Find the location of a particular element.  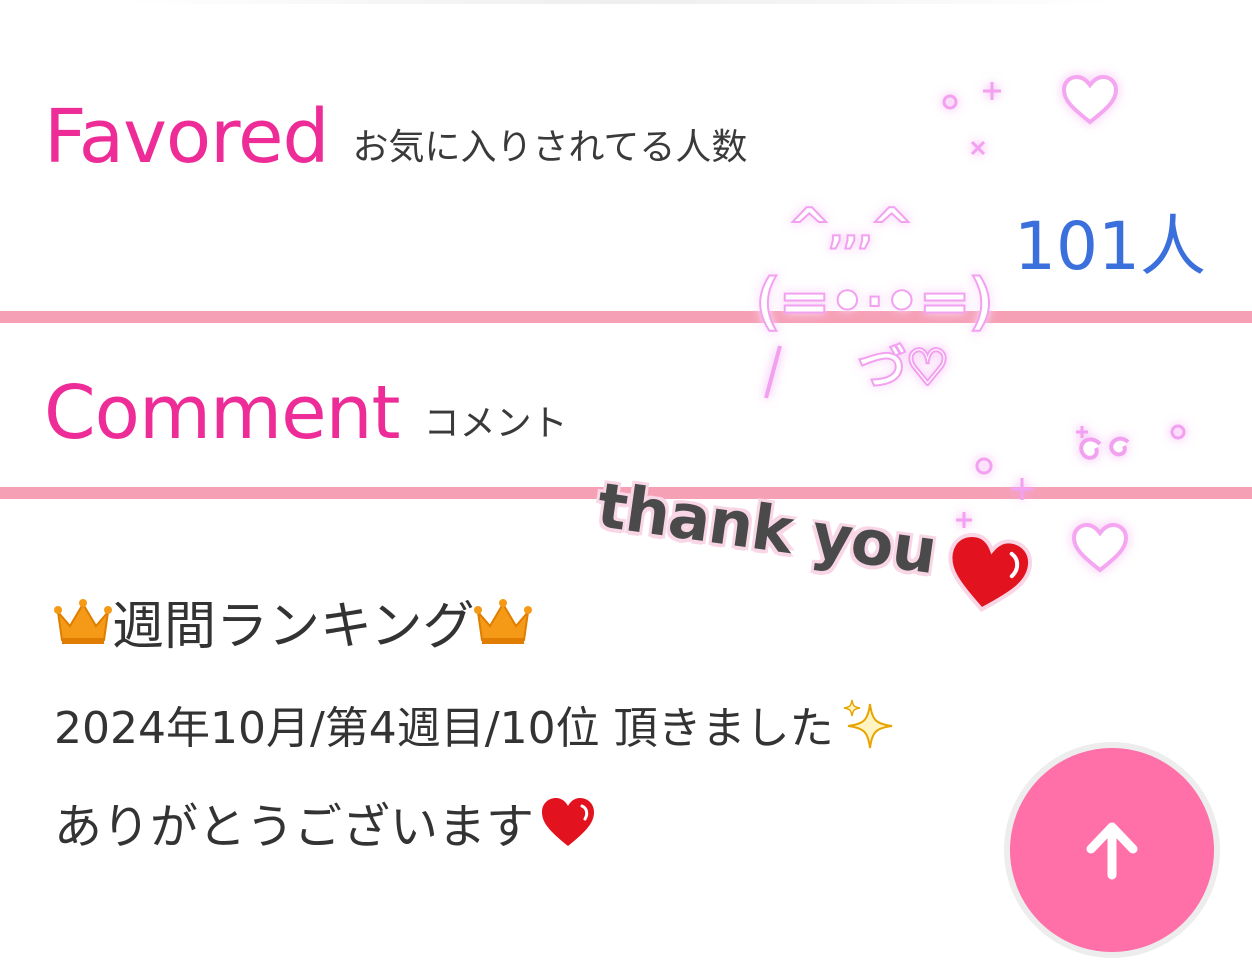

comment-line-ranking: 週間ランキング is located at coordinates (554, 621).